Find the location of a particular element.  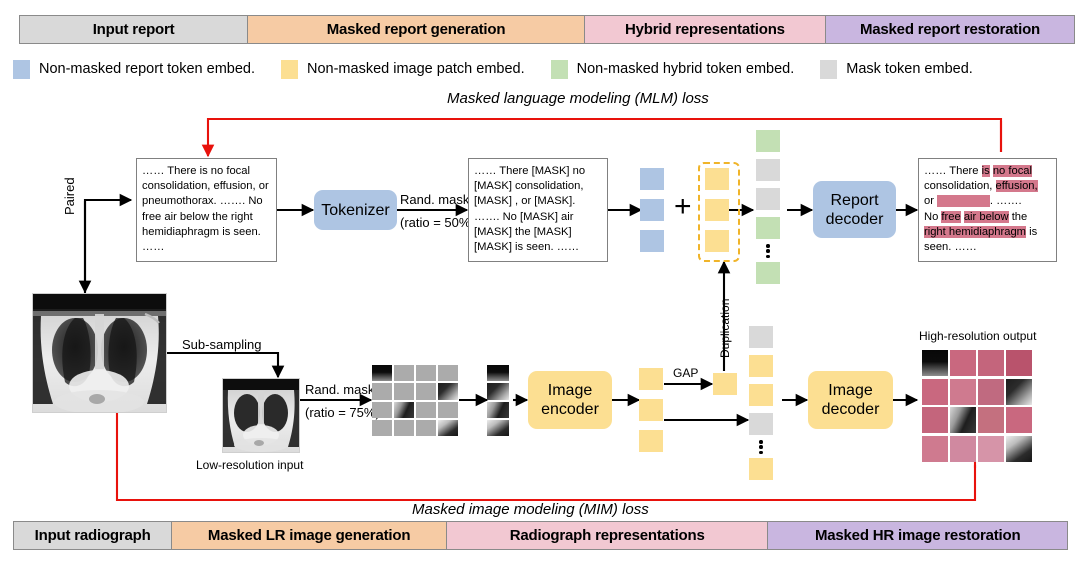

text-span-highlight: right hemidiaphragm is located at coordinates (975, 231).